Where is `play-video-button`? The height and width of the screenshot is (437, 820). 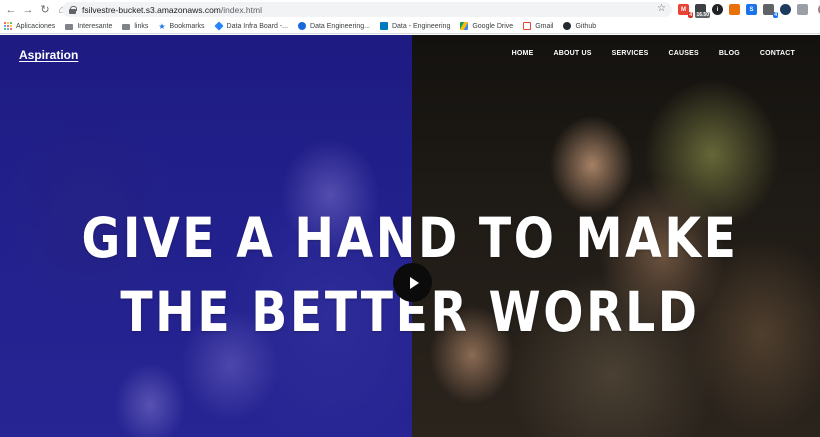 play-video-button is located at coordinates (412, 282).